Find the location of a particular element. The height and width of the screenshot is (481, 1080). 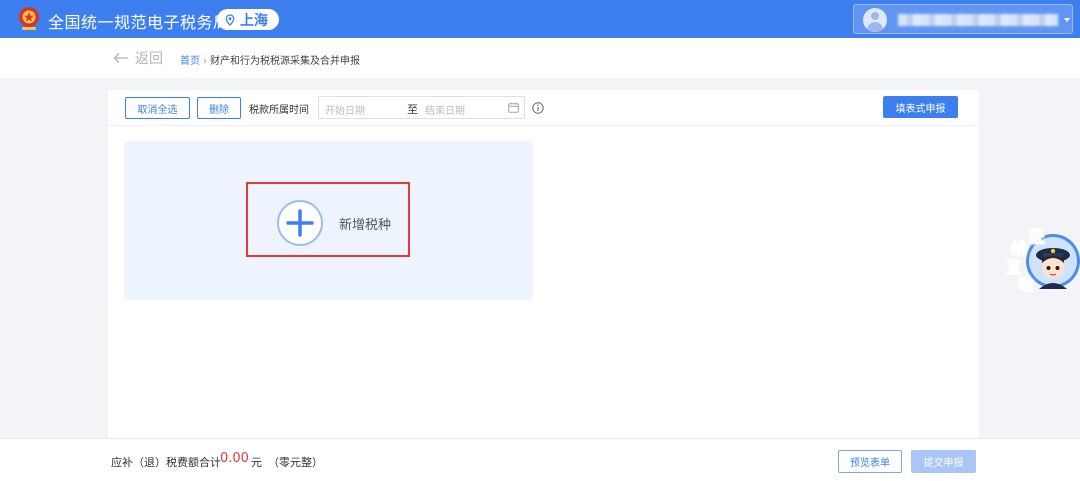

tax-period-date-range: 开始日期 至 结束日期 is located at coordinates (421, 107).